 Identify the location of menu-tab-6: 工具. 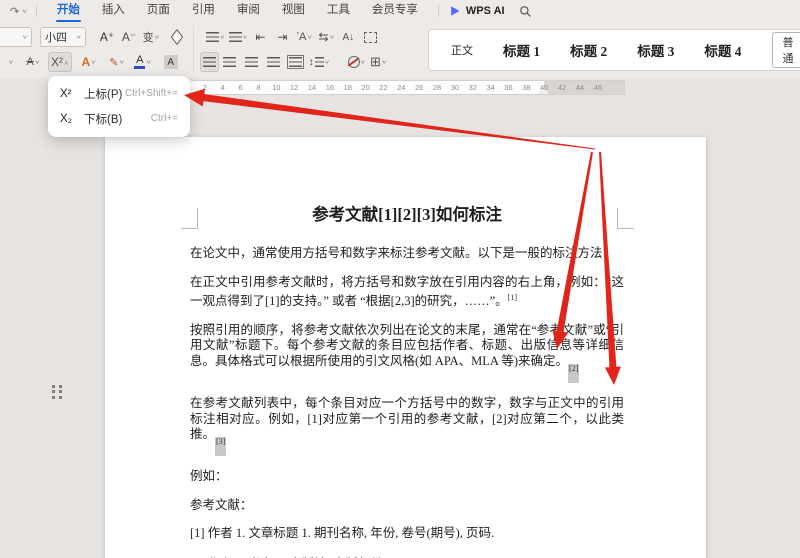
(338, 11).